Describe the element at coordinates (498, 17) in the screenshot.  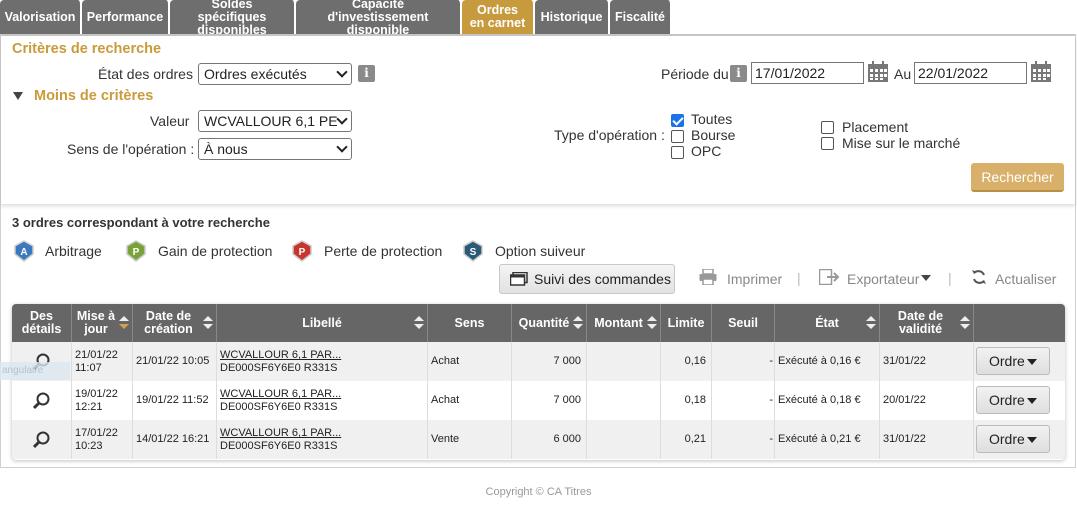
I see `tab-ordres-en-carnet: Ordres en carnet` at that location.